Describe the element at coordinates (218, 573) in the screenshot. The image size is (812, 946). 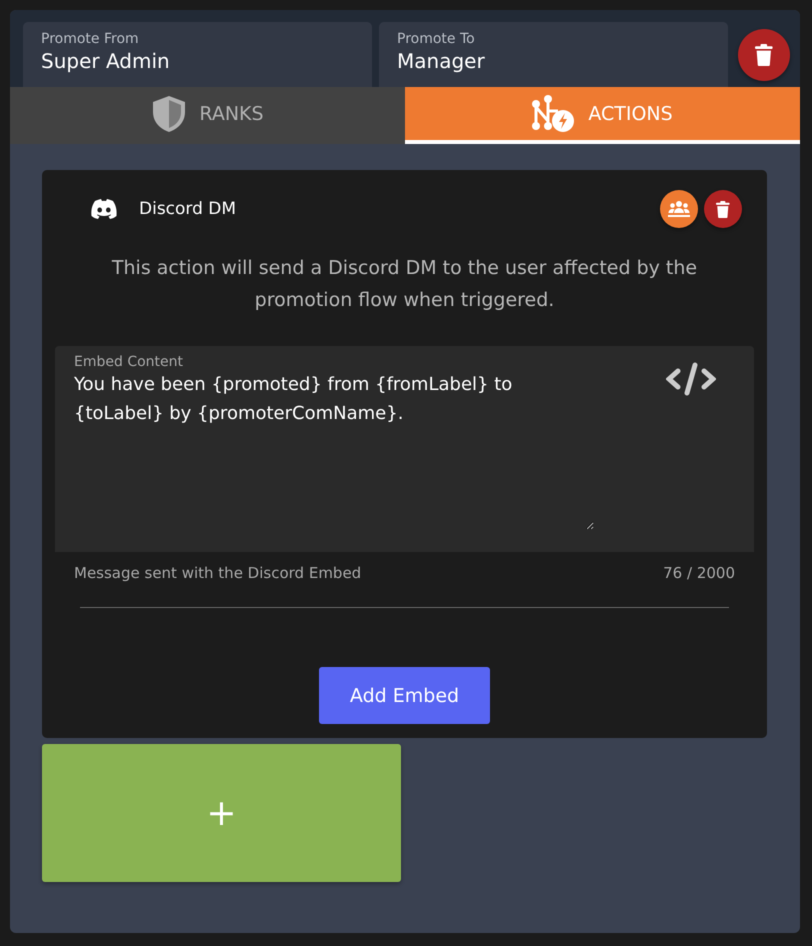
I see `helper-text: Message sent with the Discord Embed` at that location.